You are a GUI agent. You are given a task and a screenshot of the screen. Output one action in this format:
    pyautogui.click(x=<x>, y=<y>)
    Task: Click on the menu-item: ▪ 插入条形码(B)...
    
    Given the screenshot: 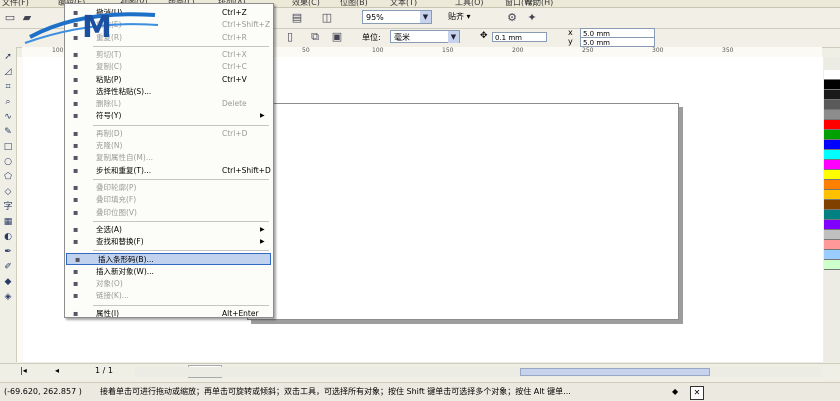 What is the action you would take?
    pyautogui.click(x=168, y=259)
    